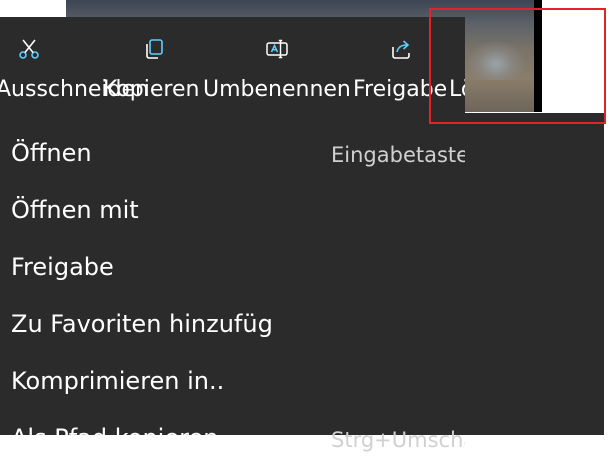 This screenshot has width=612, height=463. I want to click on copy-button: Kopieren, so click(153, 65).